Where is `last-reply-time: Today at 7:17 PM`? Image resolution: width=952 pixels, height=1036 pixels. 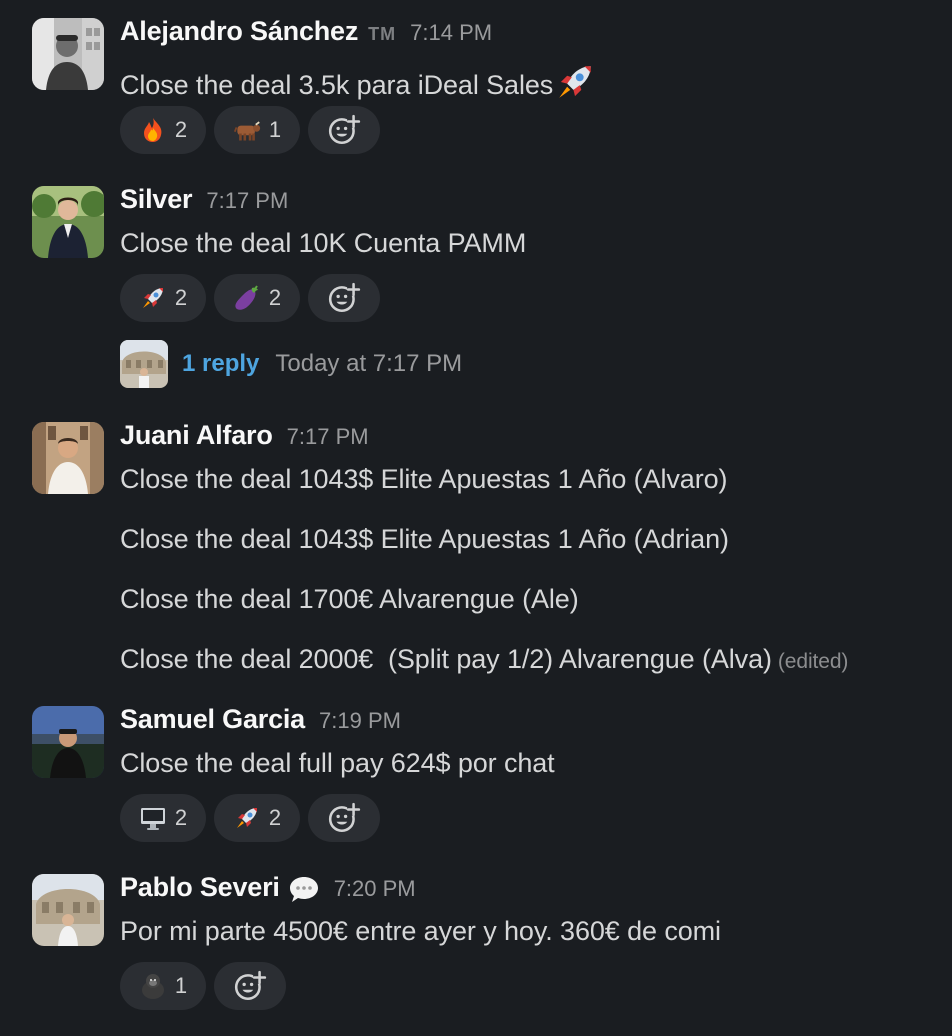
last-reply-time: Today at 7:17 PM is located at coordinates (369, 363).